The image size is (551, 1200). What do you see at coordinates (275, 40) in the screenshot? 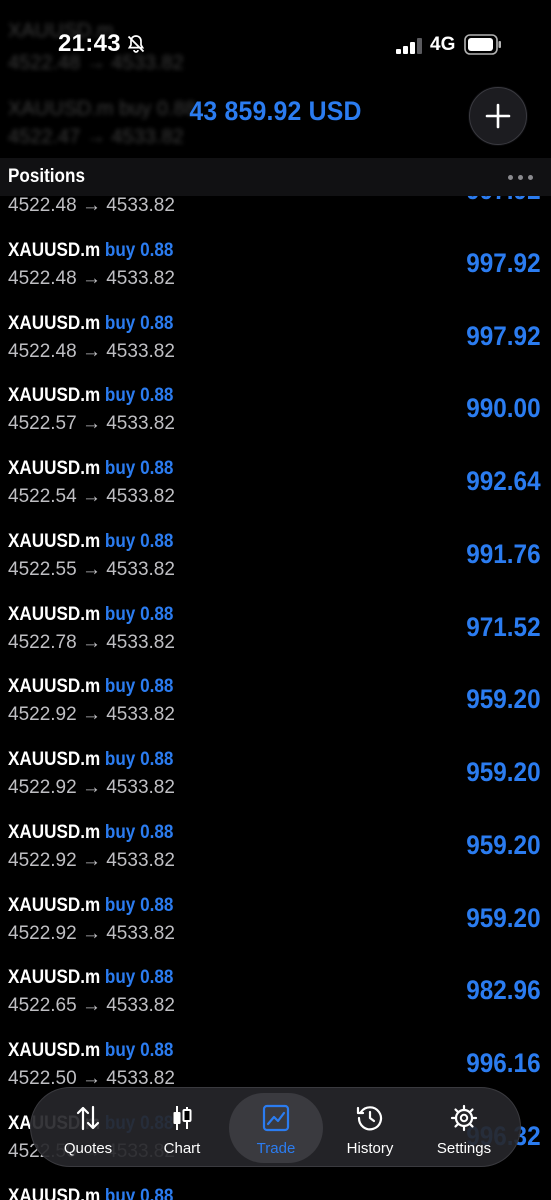
I see `status-bar: XAUUSD.m 4522.48 → 4533.82 21:43 4G` at bounding box center [275, 40].